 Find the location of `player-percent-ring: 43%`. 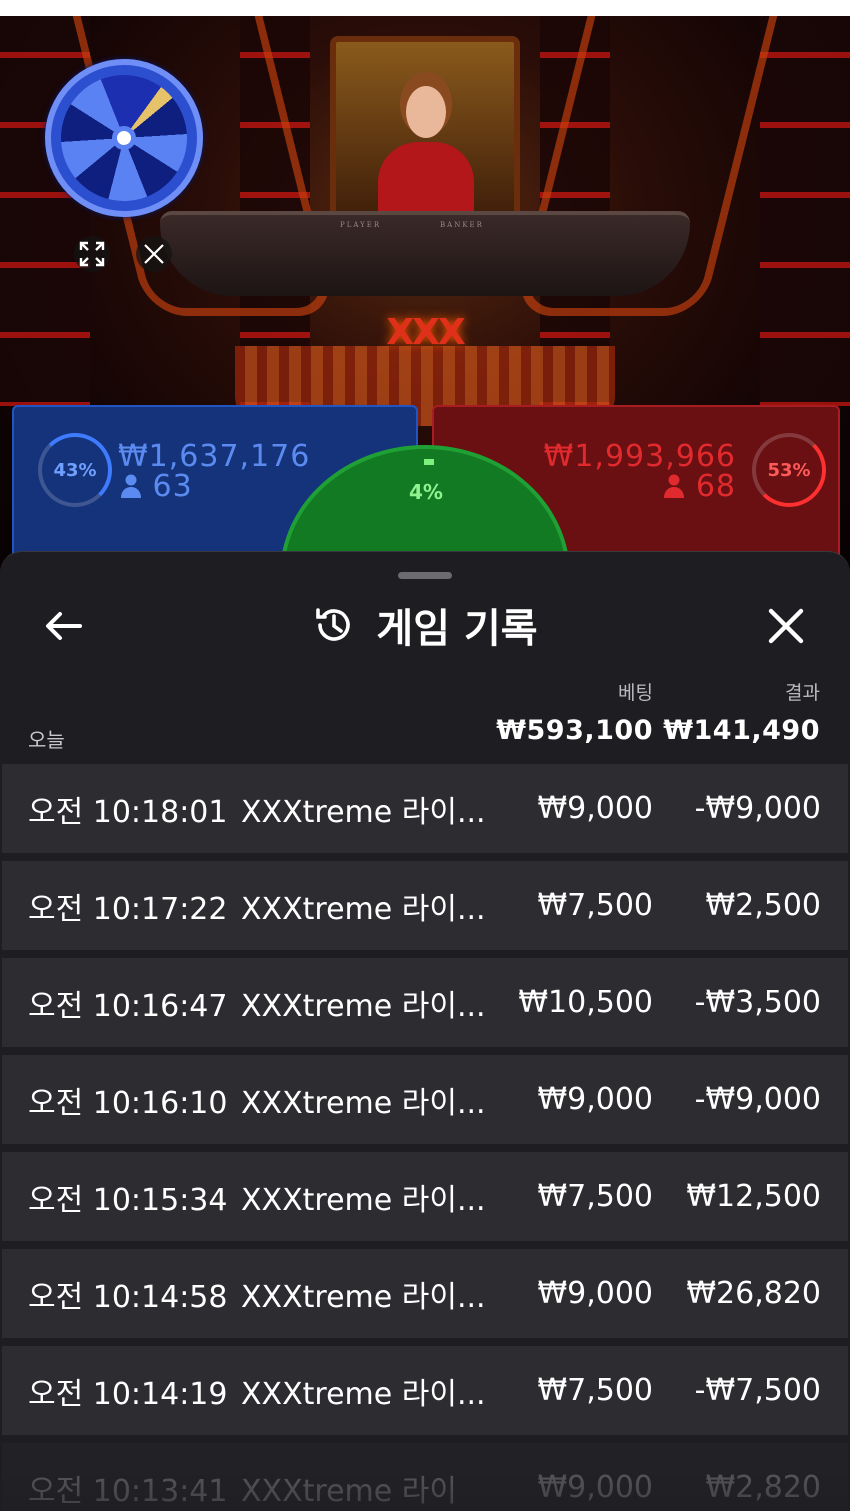

player-percent-ring: 43% is located at coordinates (75, 470).